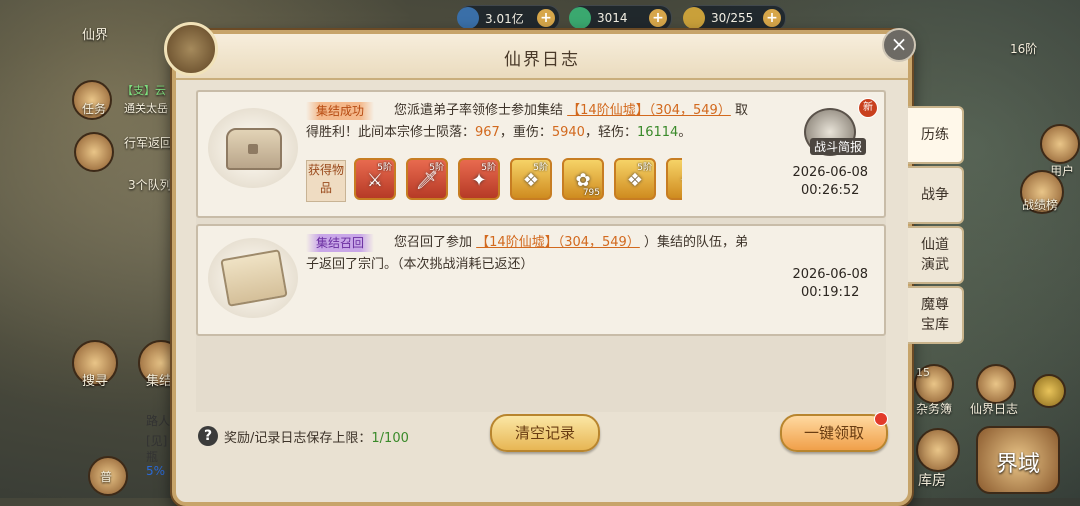 The height and width of the screenshot is (506, 1080). I want to click on resource-value: 3.01亿, so click(504, 18).